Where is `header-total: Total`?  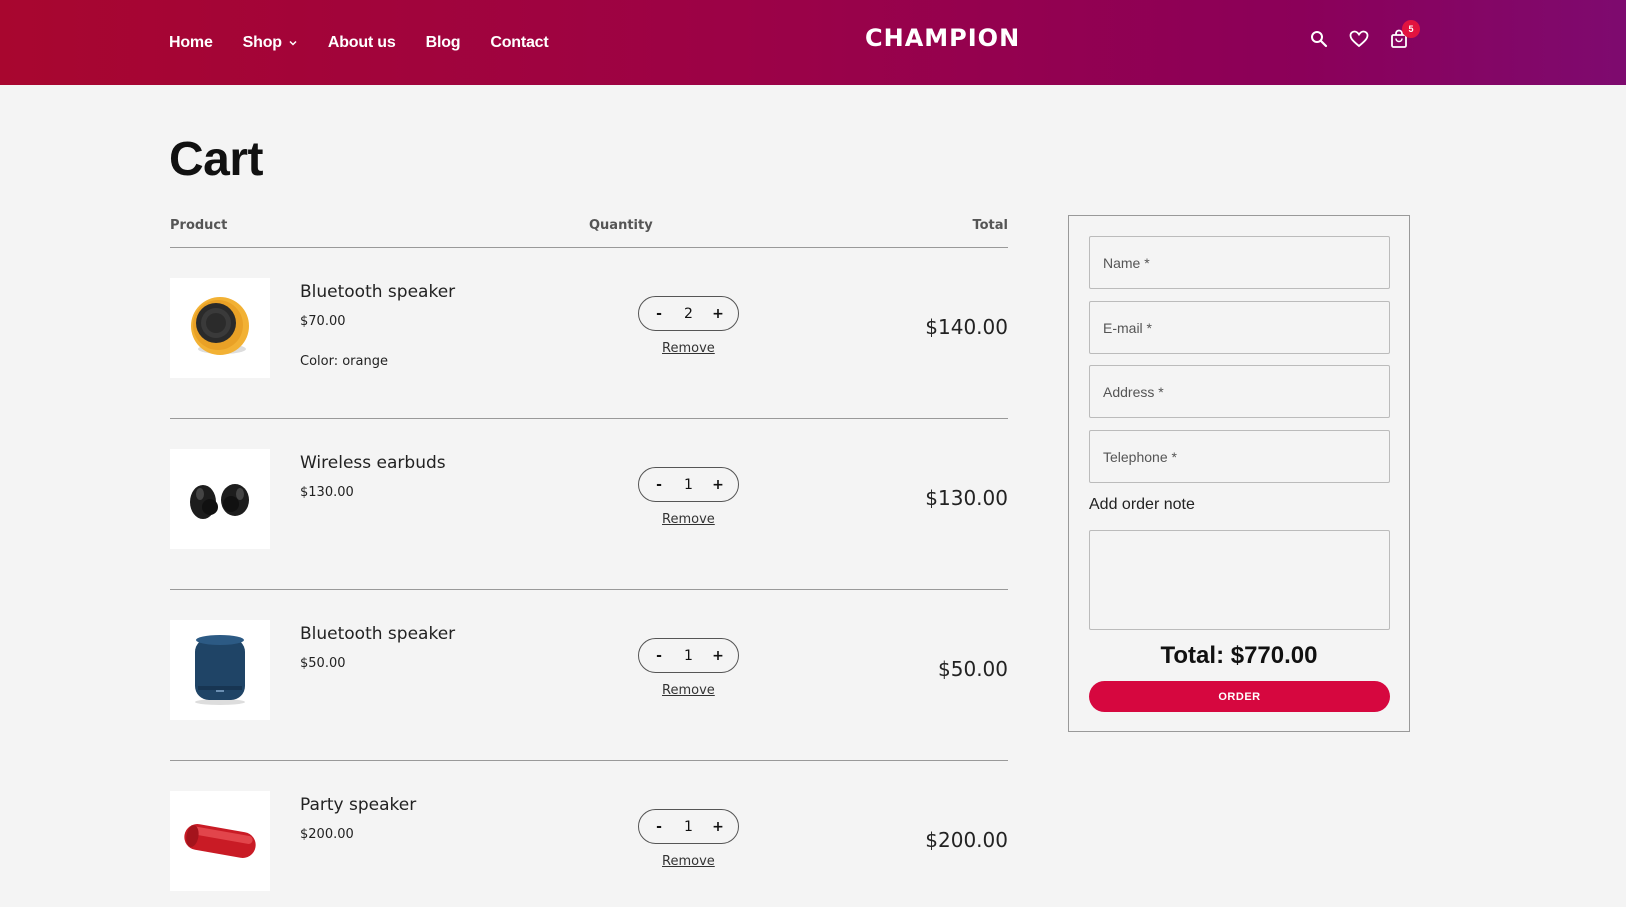 header-total: Total is located at coordinates (990, 225).